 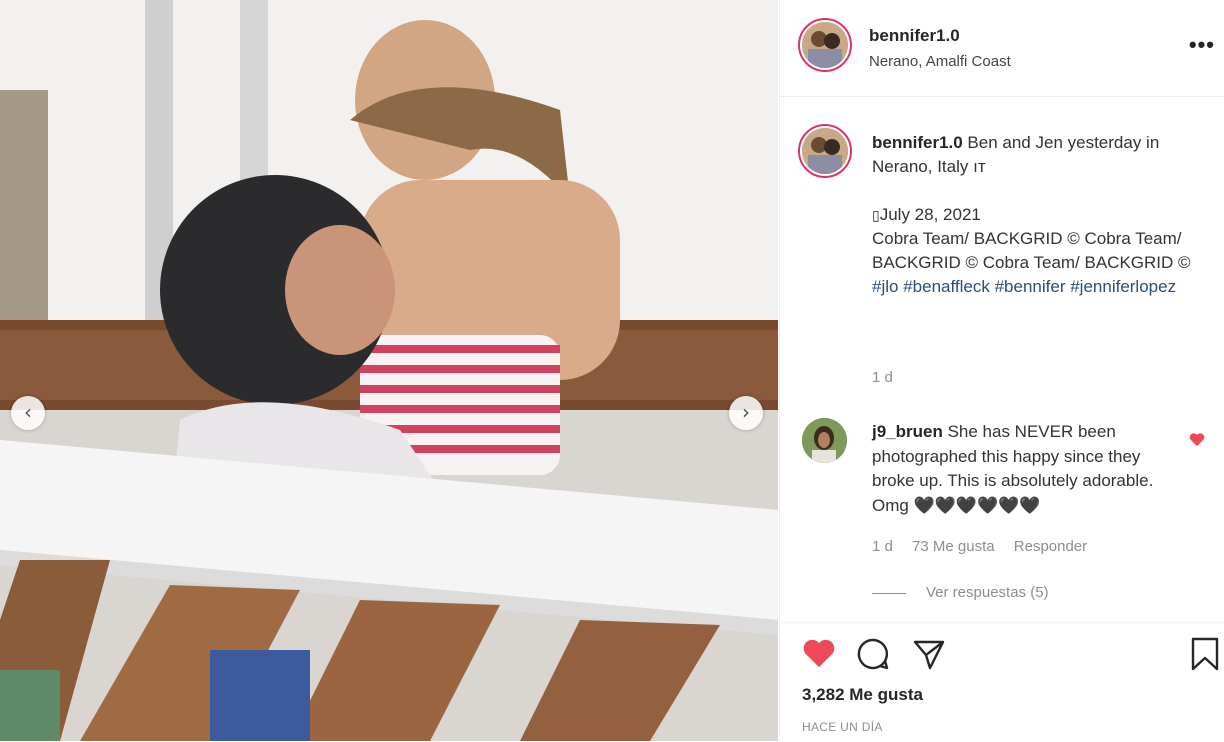 I want to click on caption-username: bennifer1.0, so click(x=917, y=142).